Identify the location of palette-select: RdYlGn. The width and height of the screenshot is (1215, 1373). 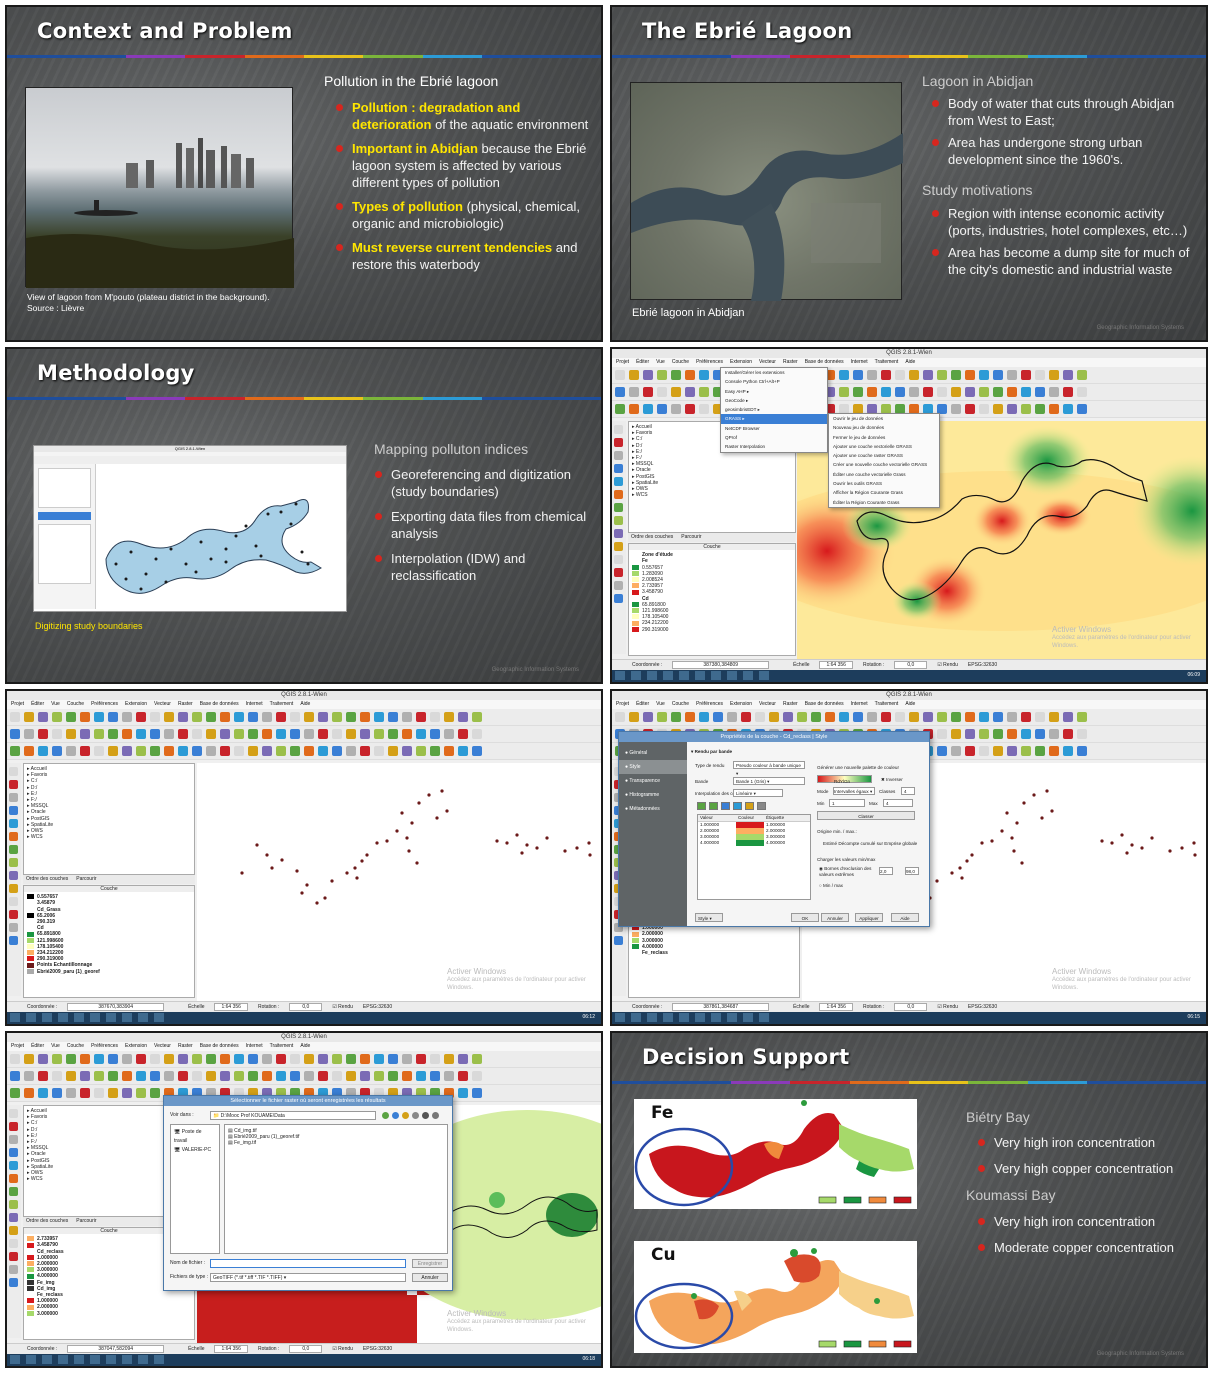
(844, 779).